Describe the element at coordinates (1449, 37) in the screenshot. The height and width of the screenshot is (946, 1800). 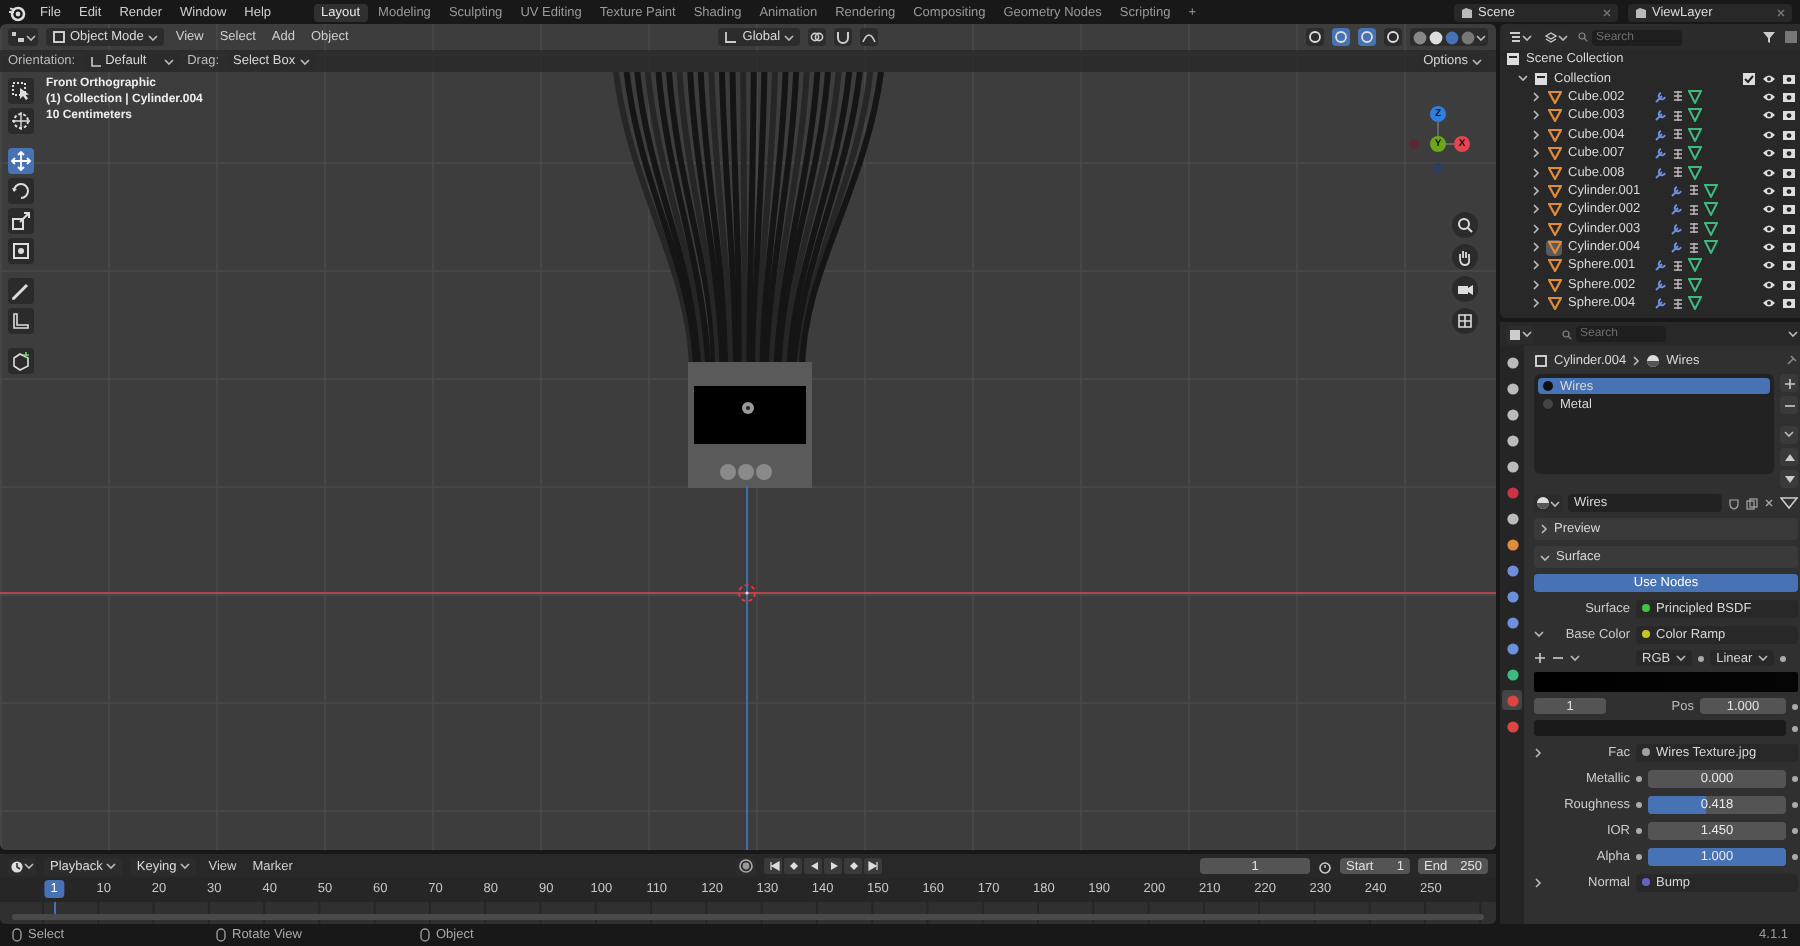
I see `shading-buttons` at that location.